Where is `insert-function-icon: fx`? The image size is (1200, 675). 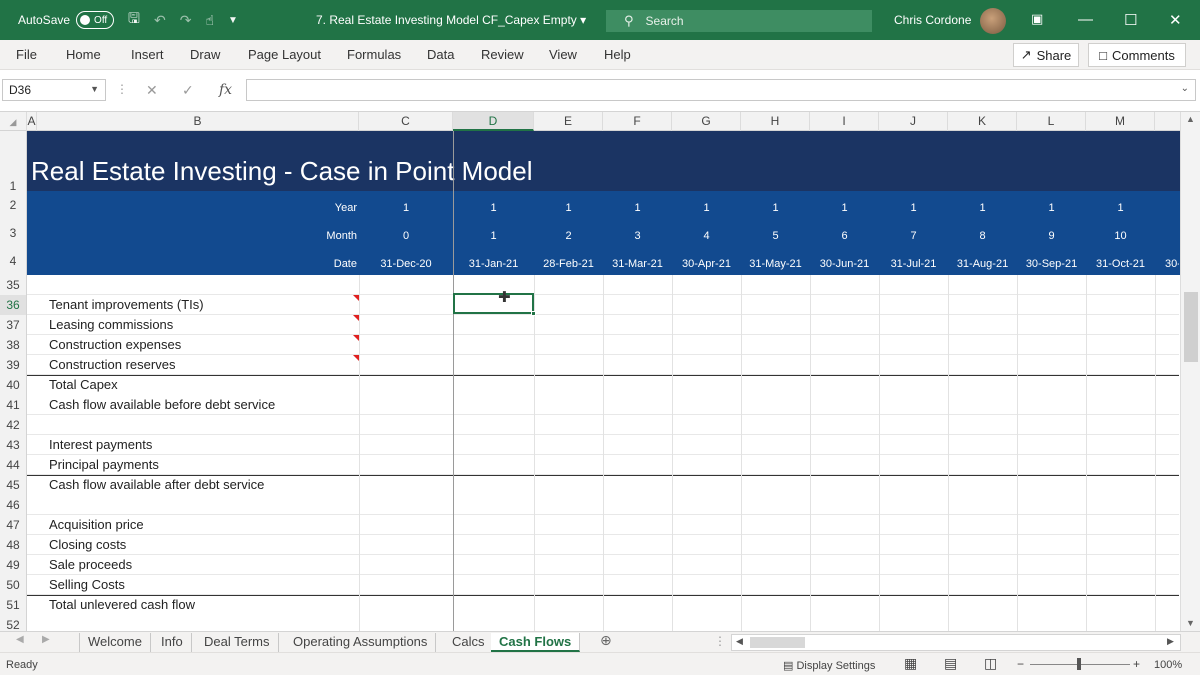 insert-function-icon: fx is located at coordinates (225, 90).